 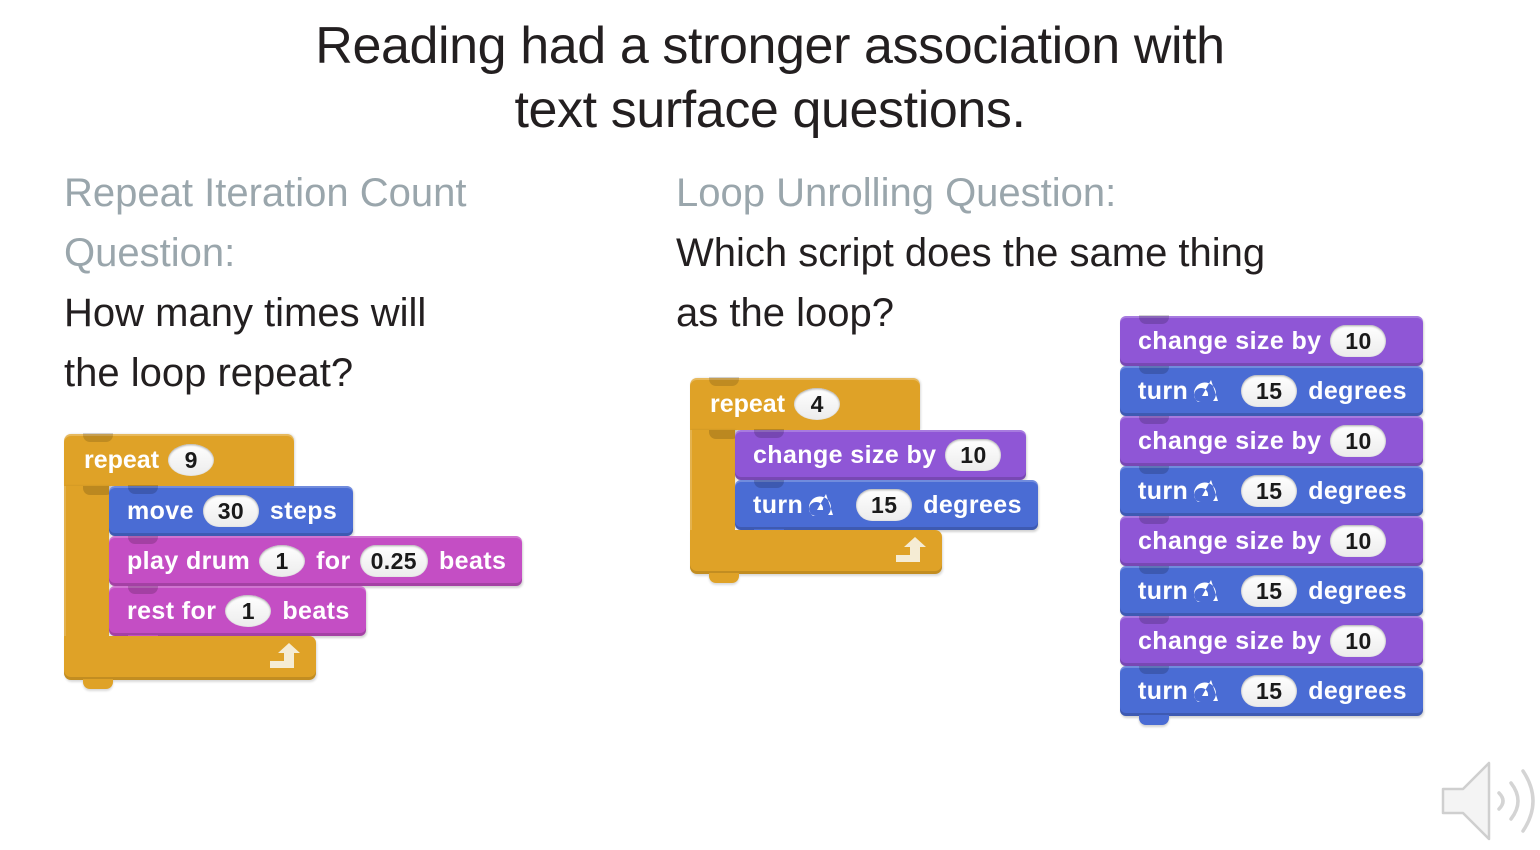 What do you see at coordinates (189, 560) in the screenshot?
I see `block-label: play drum` at bounding box center [189, 560].